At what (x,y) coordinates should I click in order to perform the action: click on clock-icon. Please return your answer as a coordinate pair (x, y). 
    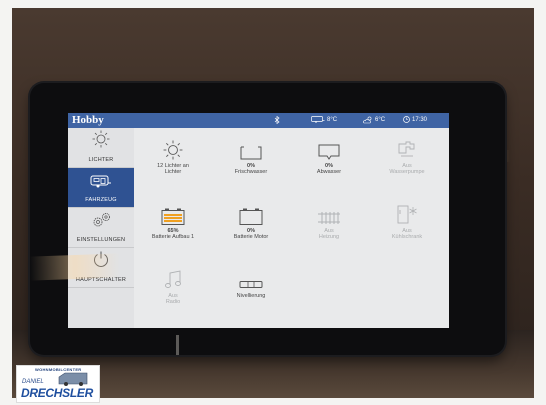
    Looking at the image, I should click on (406, 119).